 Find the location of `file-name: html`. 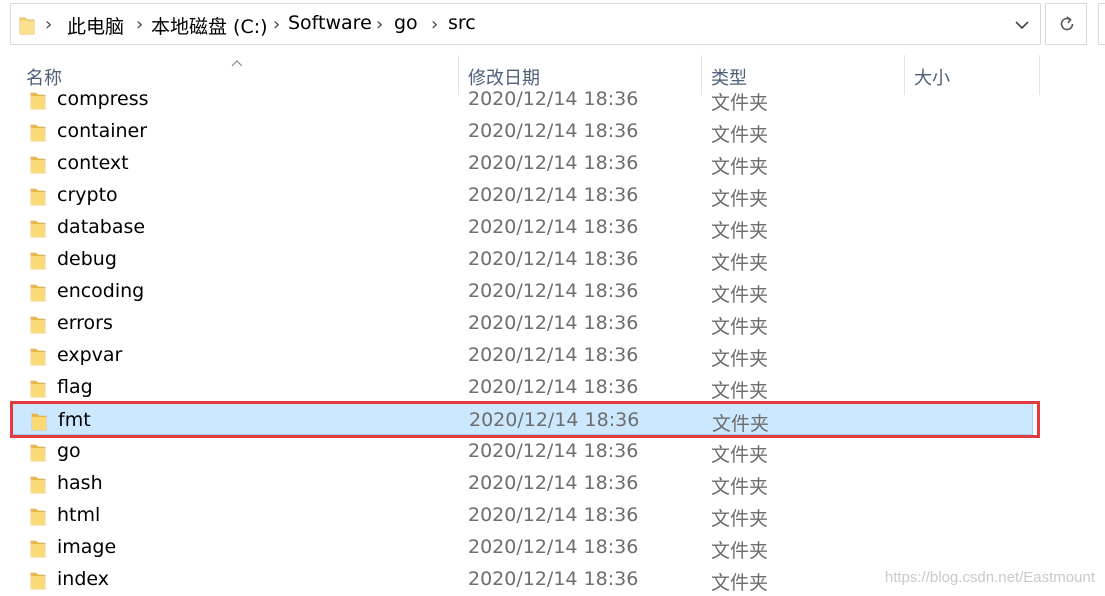

file-name: html is located at coordinates (79, 515).